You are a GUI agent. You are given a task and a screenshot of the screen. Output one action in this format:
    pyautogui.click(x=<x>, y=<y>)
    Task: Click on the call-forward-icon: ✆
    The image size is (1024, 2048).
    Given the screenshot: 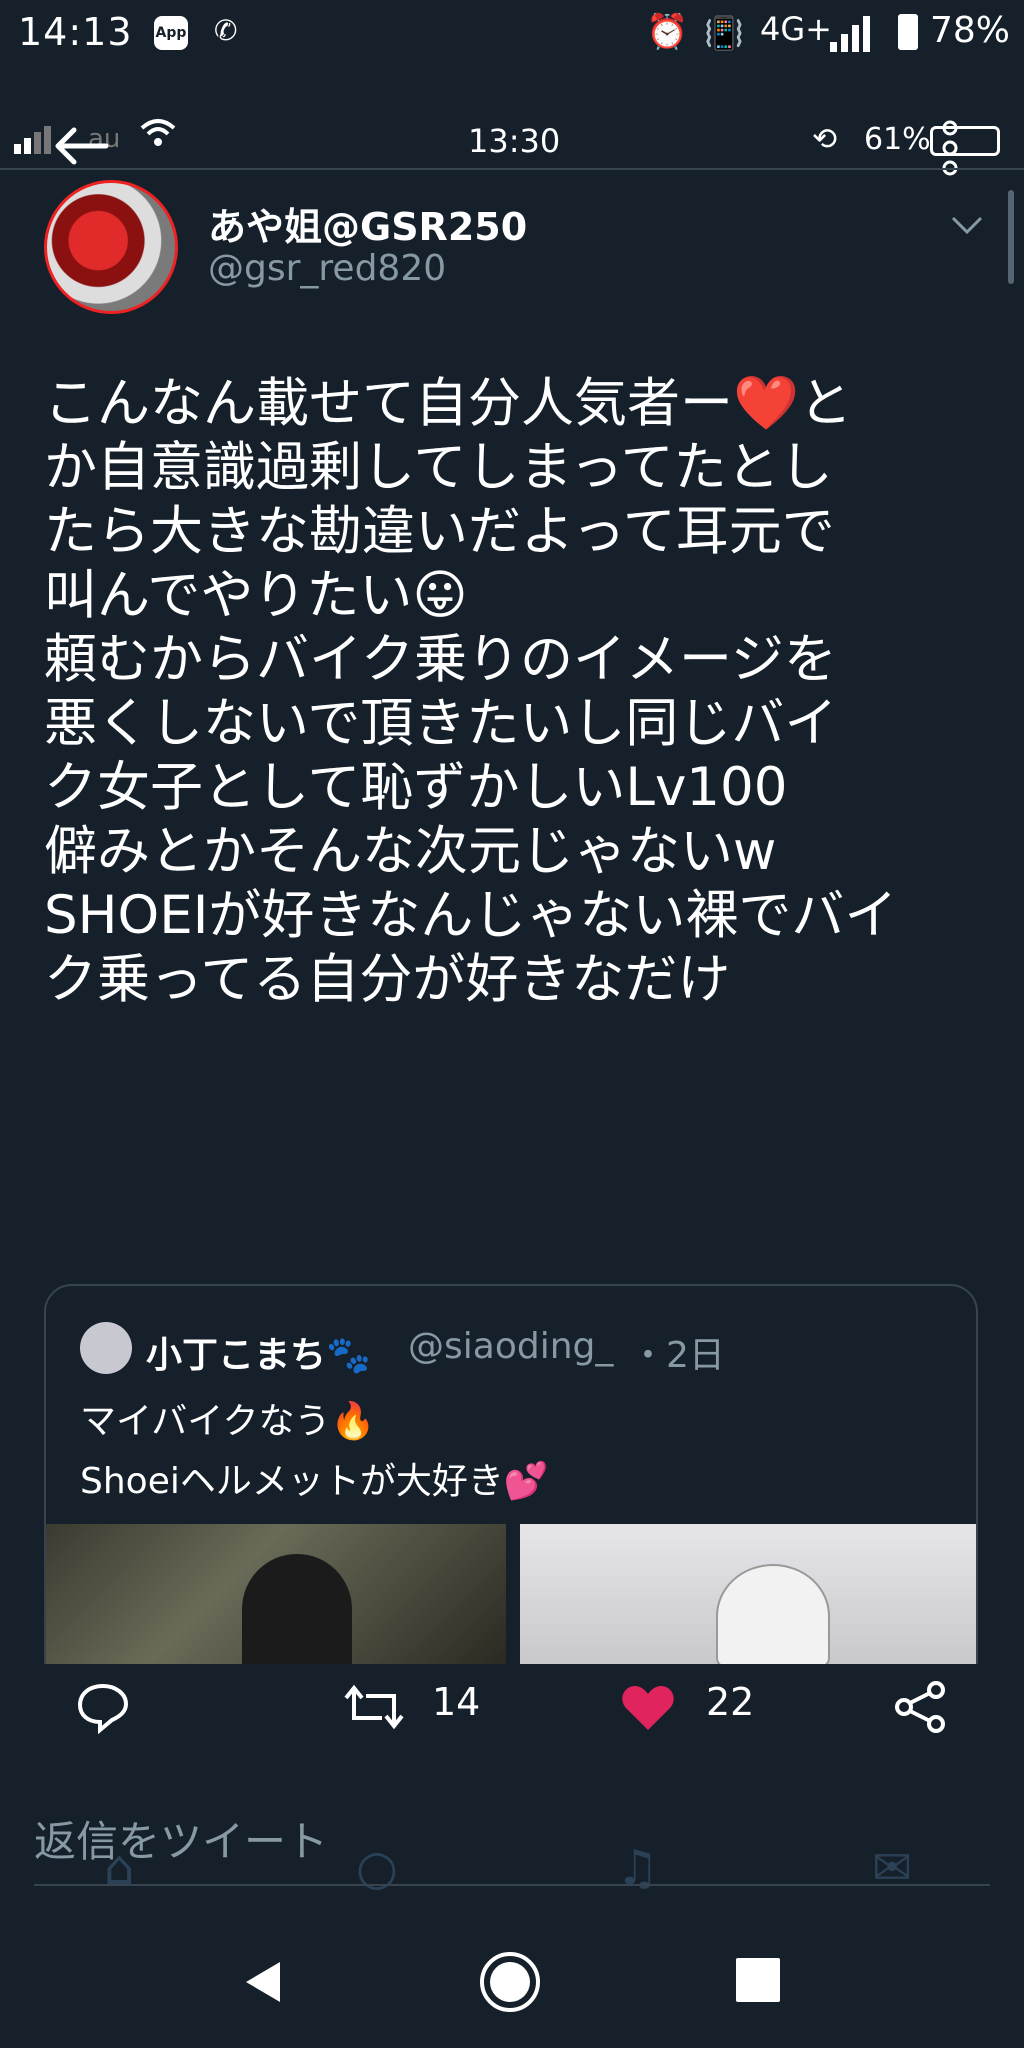 What is the action you would take?
    pyautogui.click(x=226, y=30)
    